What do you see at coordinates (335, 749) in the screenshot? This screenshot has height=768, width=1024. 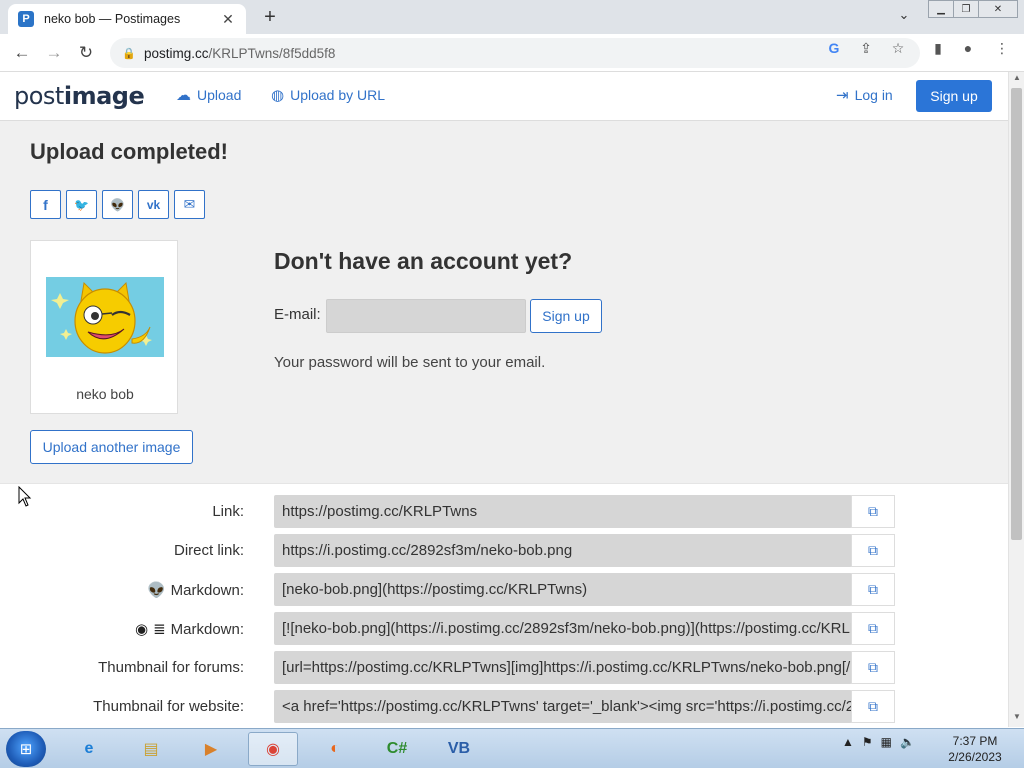 I see `firefox-icon: ◐` at bounding box center [335, 749].